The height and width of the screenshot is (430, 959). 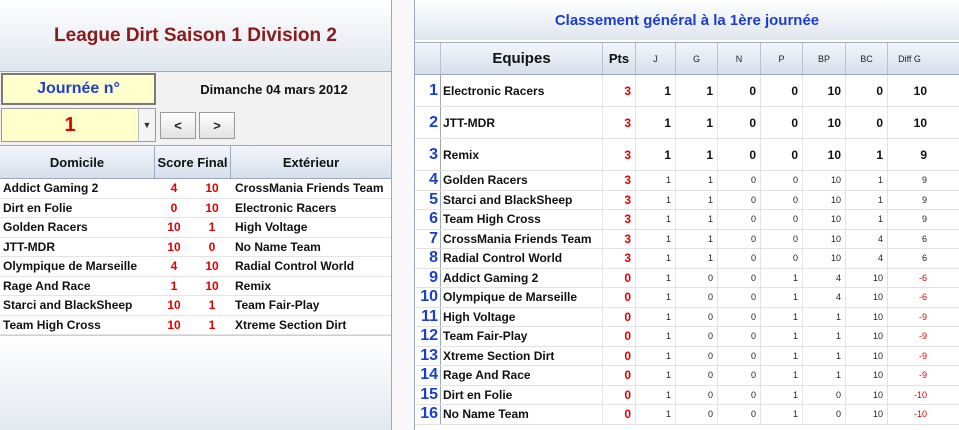 I want to click on rank-cell: 3, so click(x=428, y=154).